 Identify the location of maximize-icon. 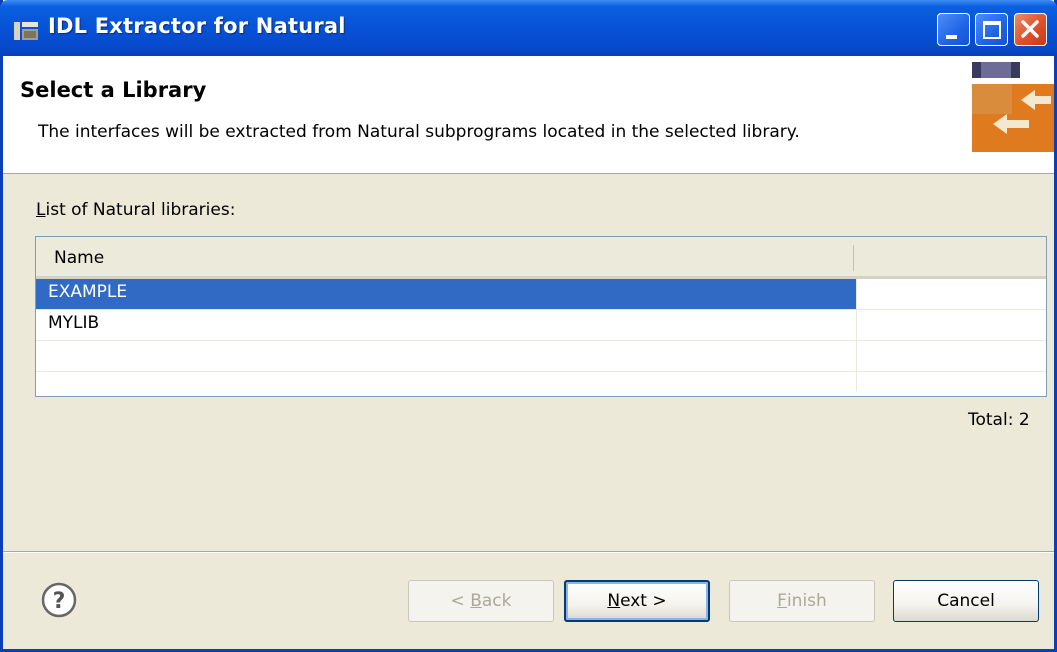
(992, 30).